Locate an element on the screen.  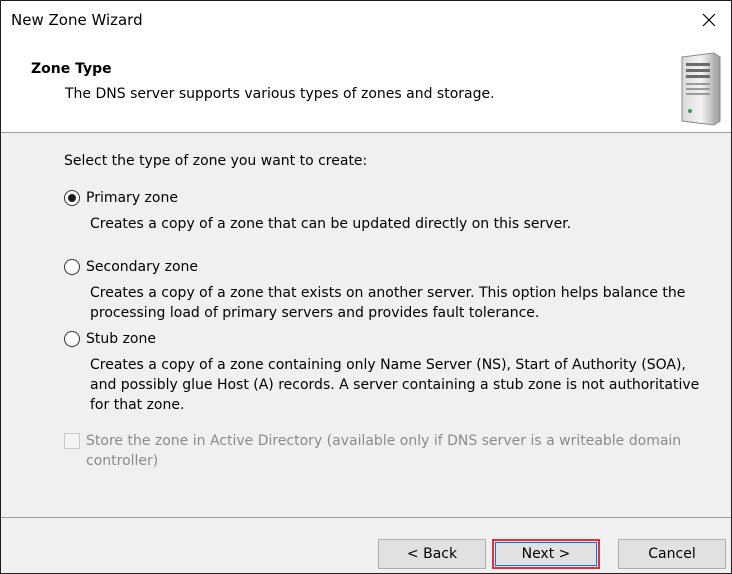
next-button-label: Next > is located at coordinates (546, 554).